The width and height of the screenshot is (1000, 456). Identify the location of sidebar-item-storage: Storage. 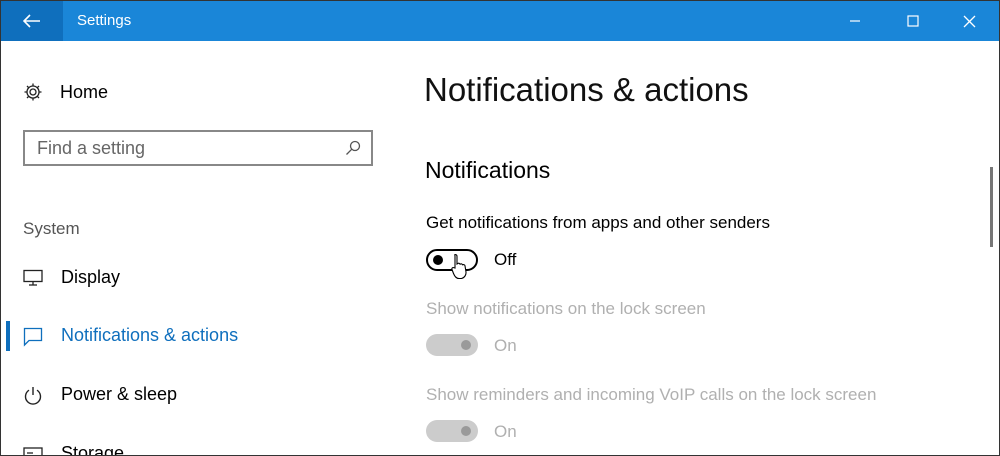
(199, 447).